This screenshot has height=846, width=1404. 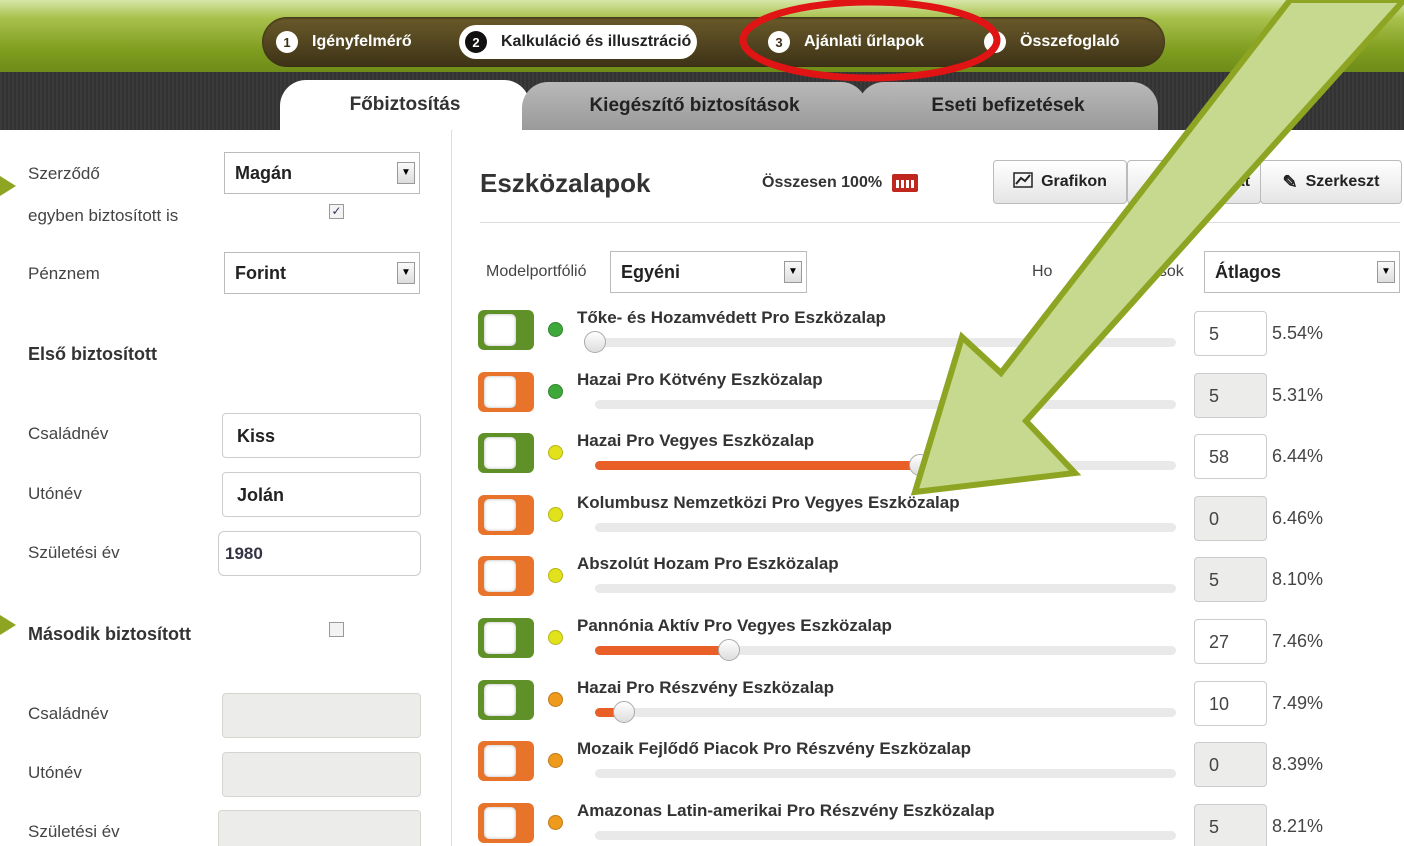 I want to click on total-allocation: Összesen 100%, so click(x=840, y=183).